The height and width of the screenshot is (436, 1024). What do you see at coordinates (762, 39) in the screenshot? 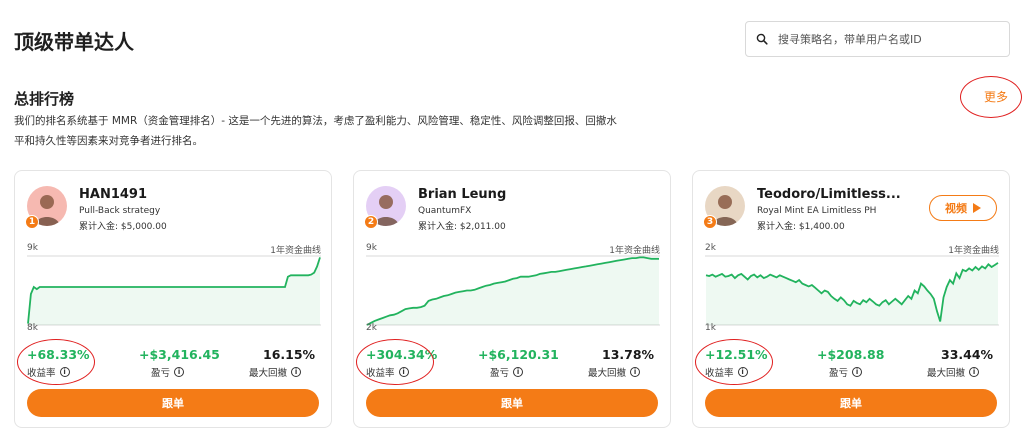
I see `search-icon` at bounding box center [762, 39].